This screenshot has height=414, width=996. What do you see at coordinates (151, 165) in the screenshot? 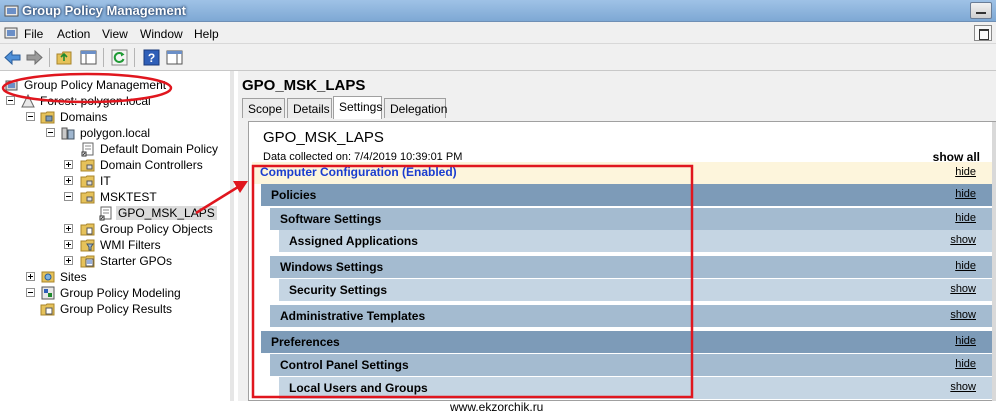
I see `tree-item-label: Domain Controllers` at bounding box center [151, 165].